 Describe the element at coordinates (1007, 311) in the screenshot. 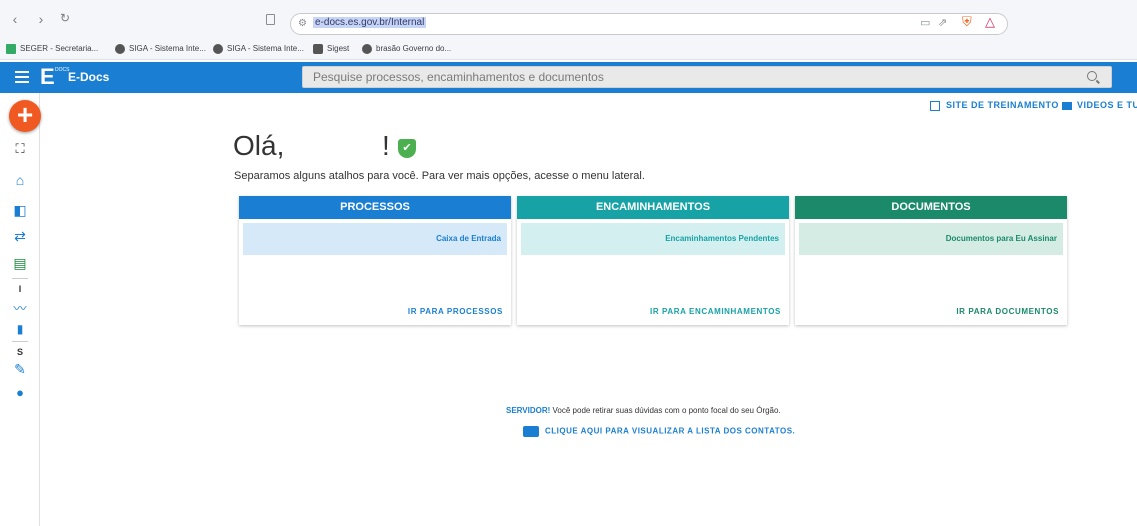

I see `go-documentos-link: IR PARA DOCUMENTOS` at that location.